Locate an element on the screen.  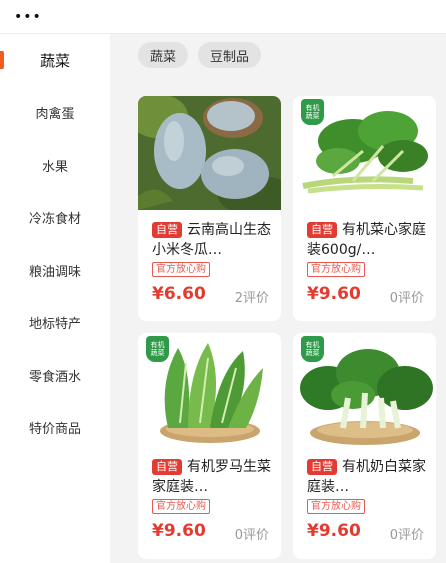
sidebar-item-frozen: 冷冻食材 is located at coordinates (55, 218).